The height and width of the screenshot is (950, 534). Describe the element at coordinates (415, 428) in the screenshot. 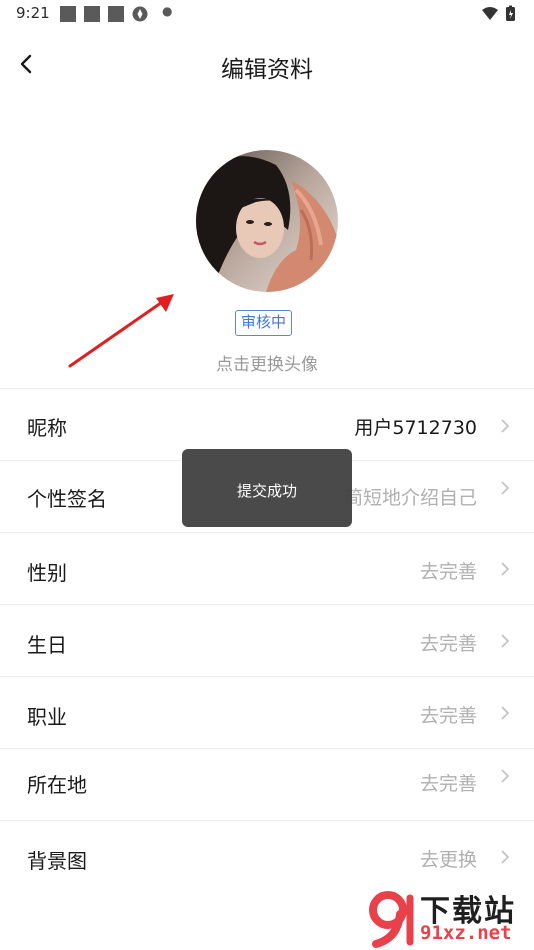

I see `row-value: 用户5712730` at that location.